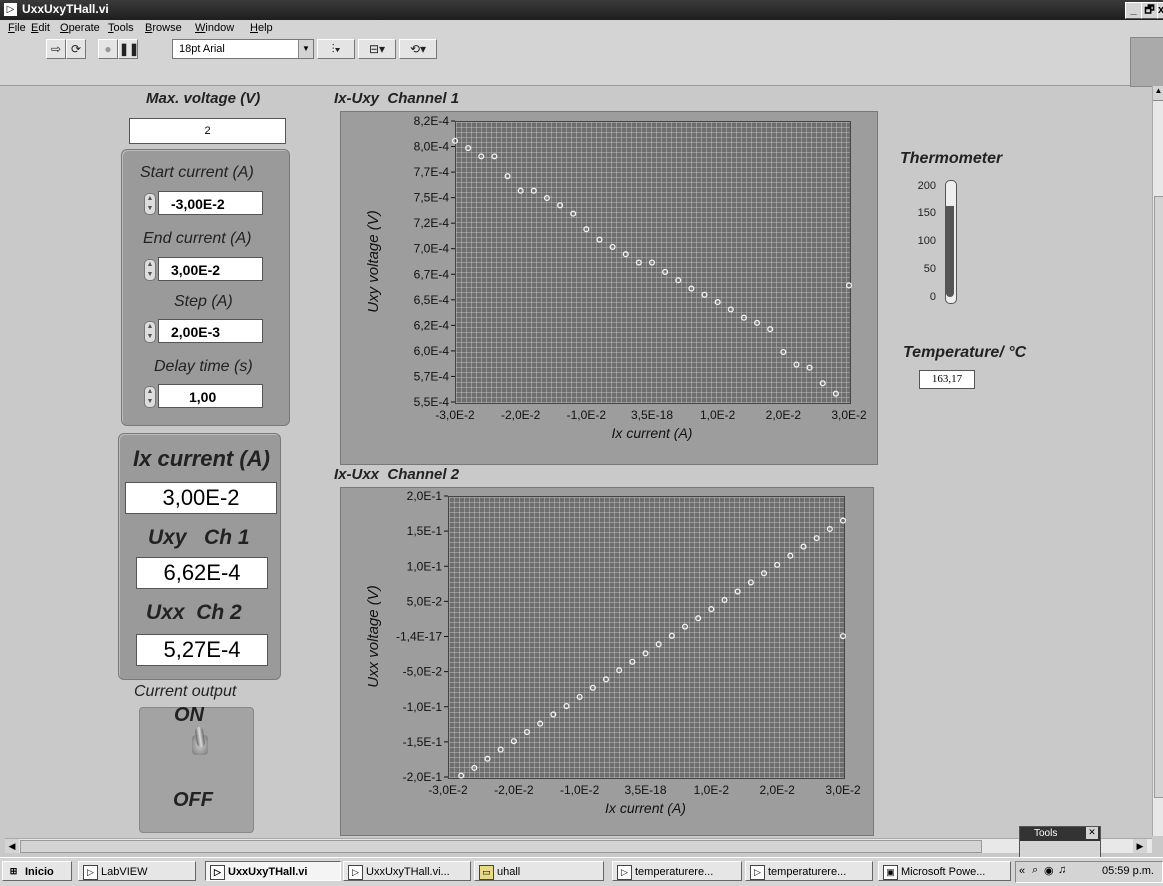  Describe the element at coordinates (261, 28) in the screenshot. I see `menu-help: Help` at that location.